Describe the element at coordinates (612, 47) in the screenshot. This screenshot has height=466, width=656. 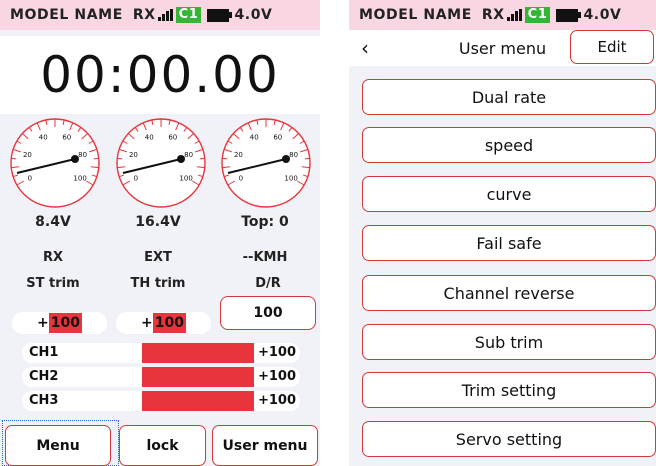
I see `edit-button: Edit` at that location.